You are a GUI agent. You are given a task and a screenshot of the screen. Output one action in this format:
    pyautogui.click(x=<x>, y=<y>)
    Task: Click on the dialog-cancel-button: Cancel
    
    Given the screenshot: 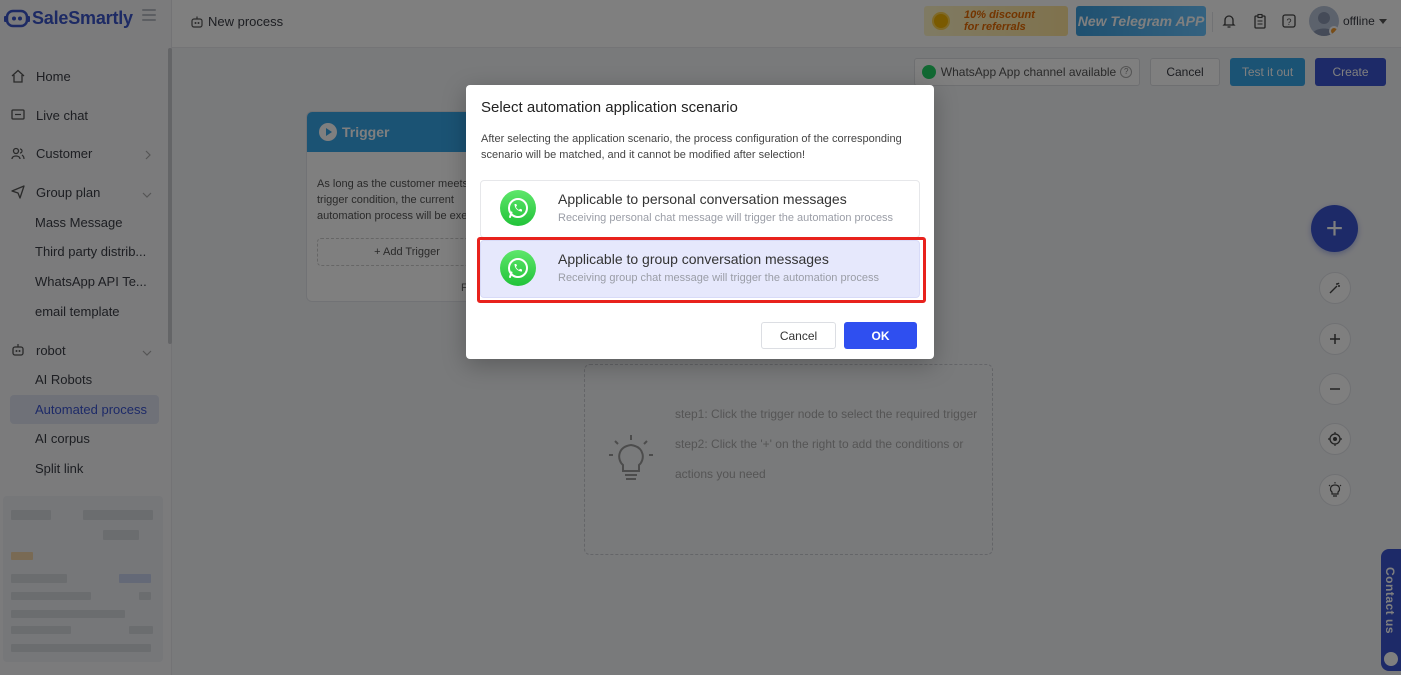 What is the action you would take?
    pyautogui.click(x=798, y=335)
    